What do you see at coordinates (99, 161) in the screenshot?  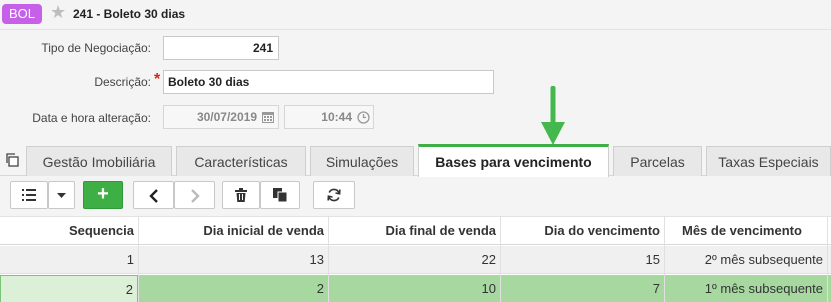 I see `tab-gestao-imobiliaria: Gestão Imobiliária` at bounding box center [99, 161].